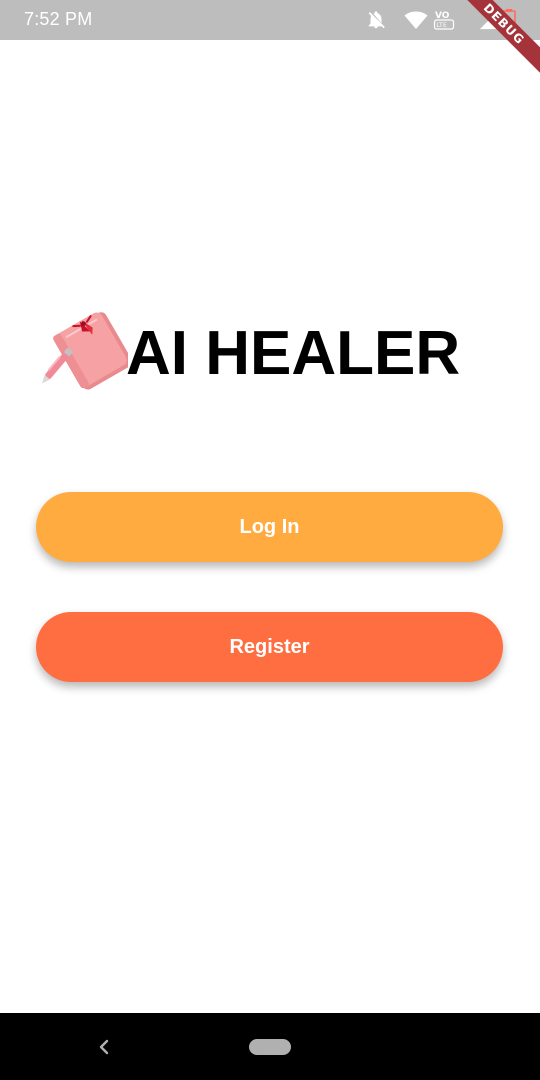  I want to click on debug-banner: DEBUG, so click(495, 45).